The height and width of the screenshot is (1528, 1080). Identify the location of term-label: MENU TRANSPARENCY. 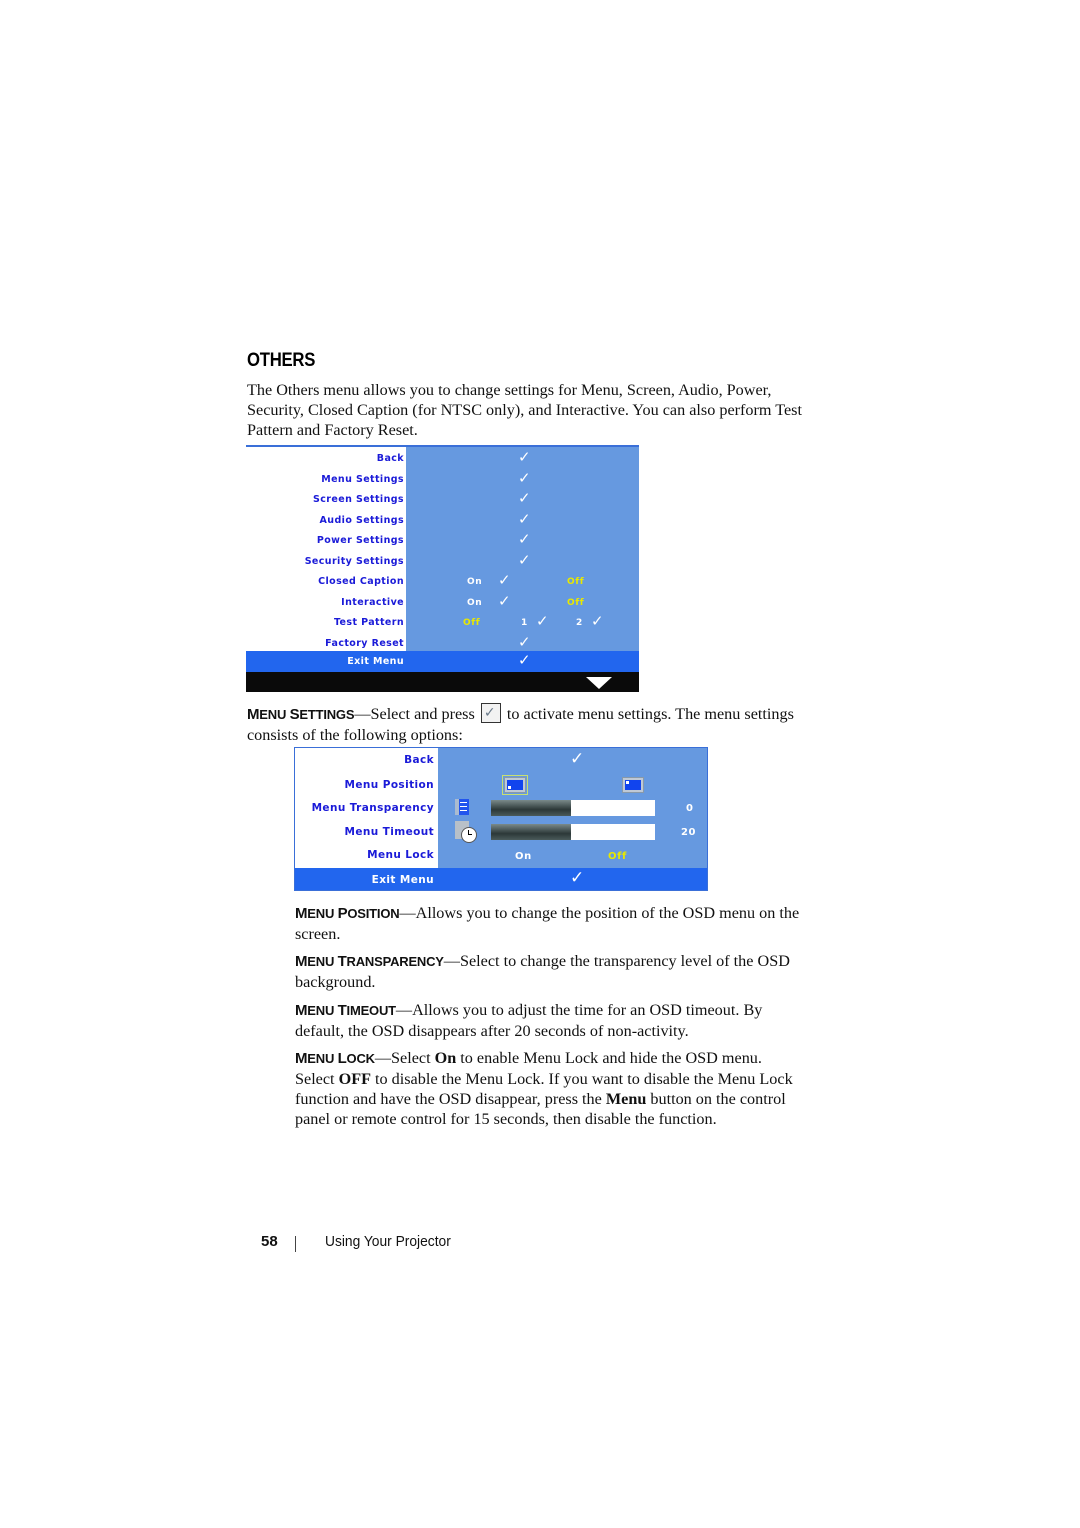
(369, 961).